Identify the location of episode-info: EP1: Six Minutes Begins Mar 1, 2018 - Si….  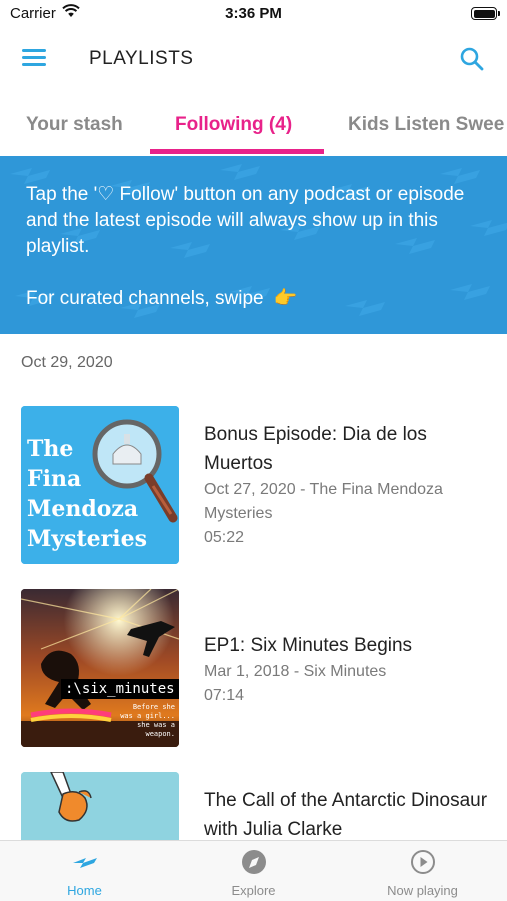
(349, 669).